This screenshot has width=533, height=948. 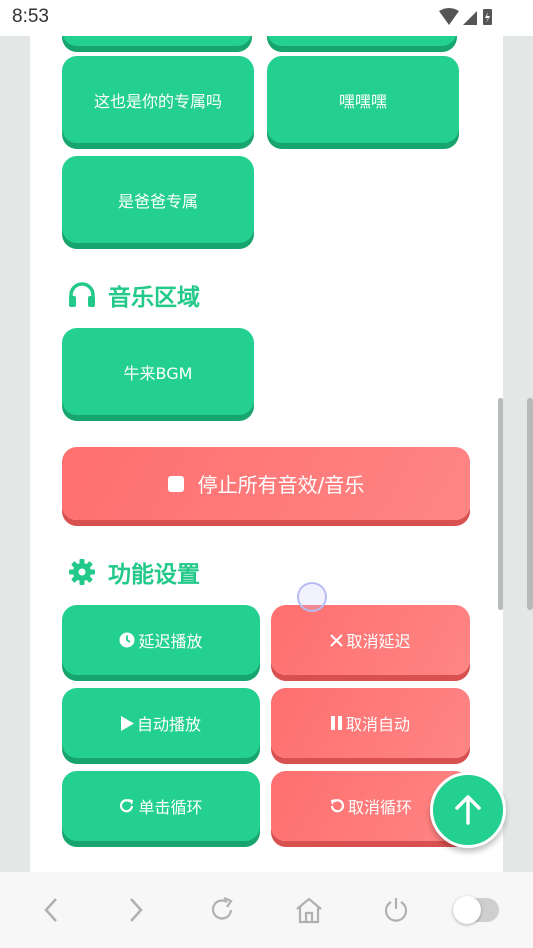 I want to click on button-label: 是爸爸专属, so click(x=157, y=201).